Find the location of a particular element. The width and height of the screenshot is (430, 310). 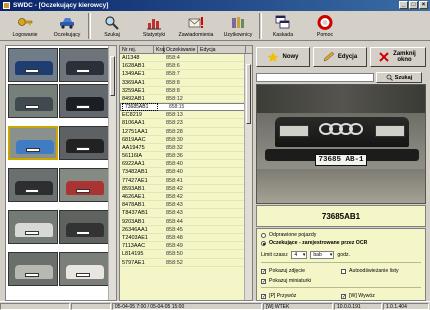

table-row: 9203AB1 858:44 is located at coordinates (186, 222).